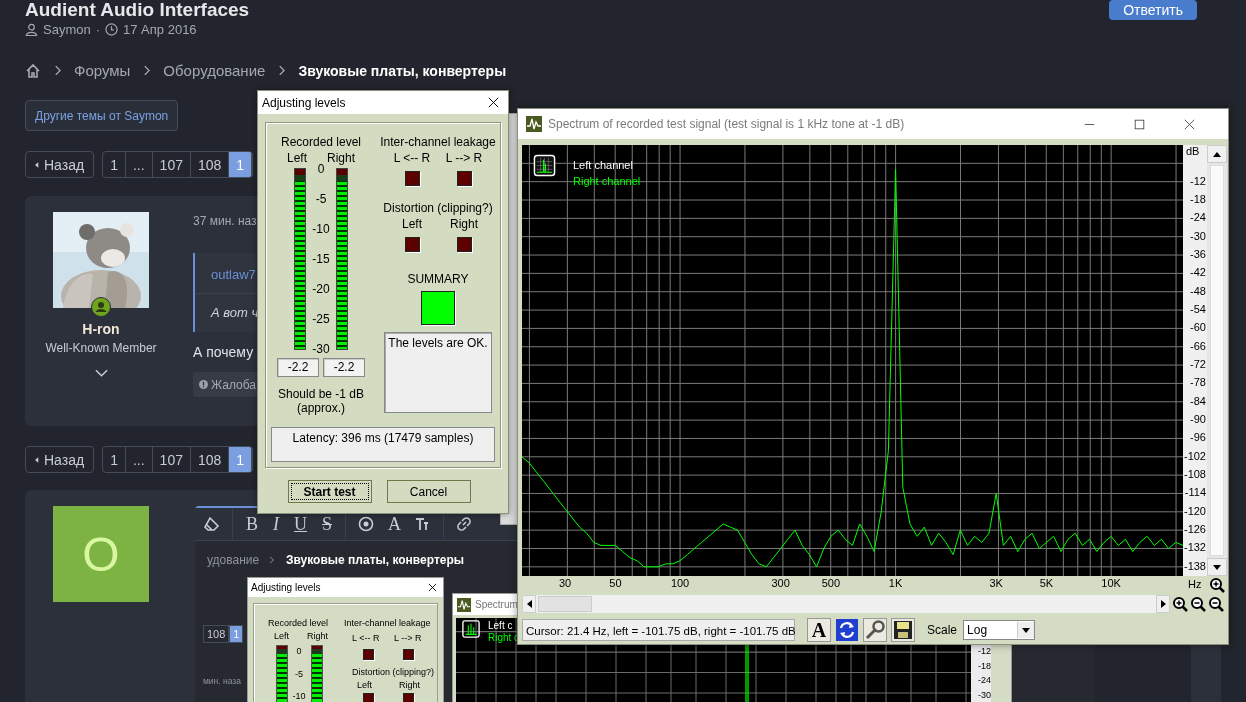 The height and width of the screenshot is (702, 1246). Describe the element at coordinates (102, 70) in the screenshot. I see `breadcrumb-link: Форумы` at that location.